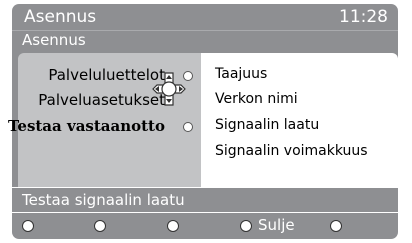 The image size is (412, 243). I want to click on submenu-item-signaalin-voimakkuus: Signaalin voimakkuus, so click(291, 151).